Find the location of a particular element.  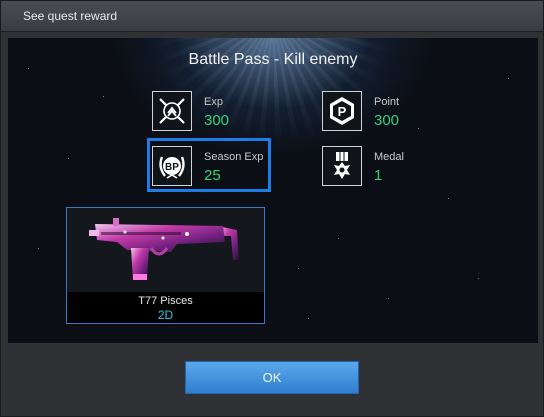

reward-medal-value: 1 is located at coordinates (378, 175).